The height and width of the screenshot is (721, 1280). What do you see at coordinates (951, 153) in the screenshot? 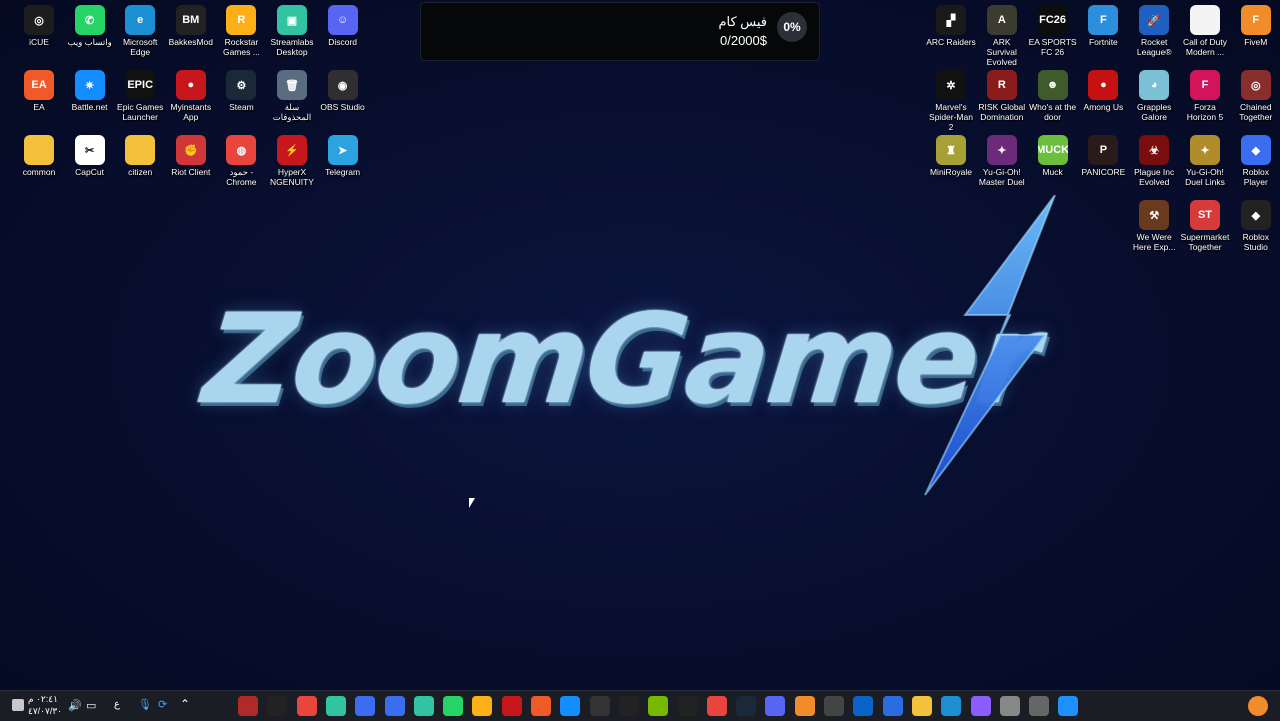
I see `desktop-shortcut: ♜ MiniRoyale` at bounding box center [951, 153].